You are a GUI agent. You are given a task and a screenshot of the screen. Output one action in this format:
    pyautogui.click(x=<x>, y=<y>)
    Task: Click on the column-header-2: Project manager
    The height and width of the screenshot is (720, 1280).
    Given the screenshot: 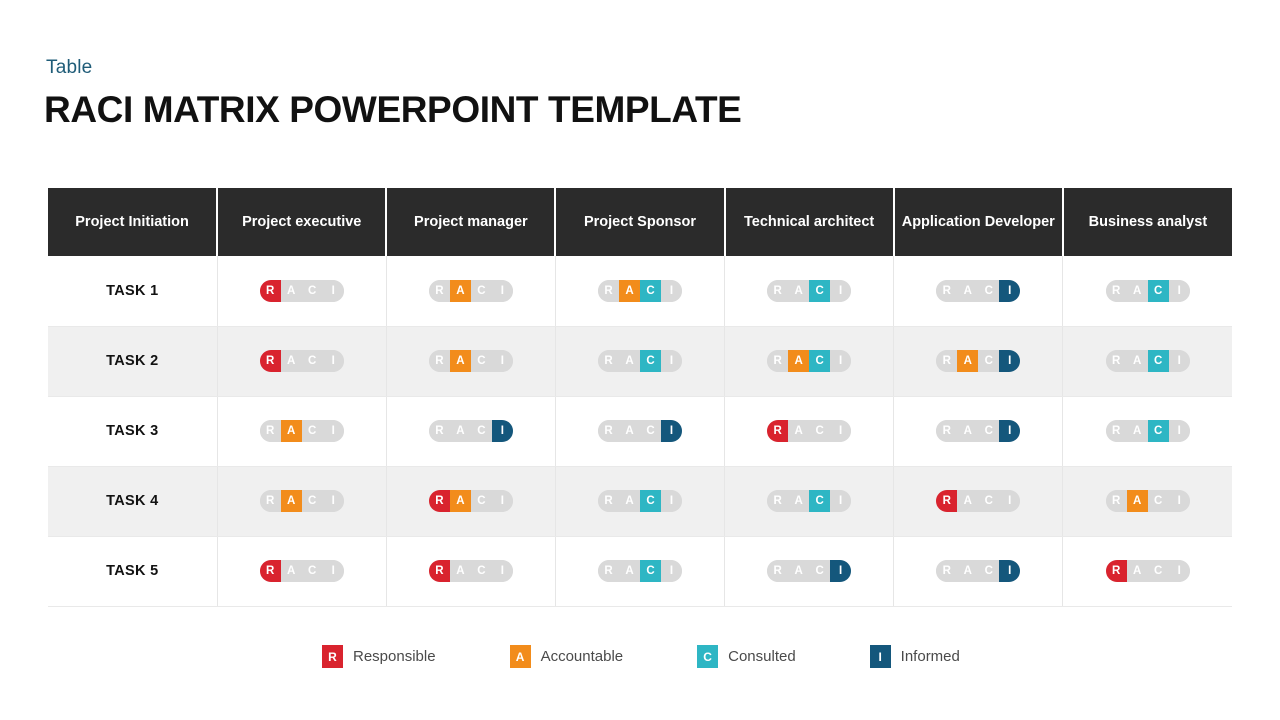 What is the action you would take?
    pyautogui.click(x=470, y=222)
    